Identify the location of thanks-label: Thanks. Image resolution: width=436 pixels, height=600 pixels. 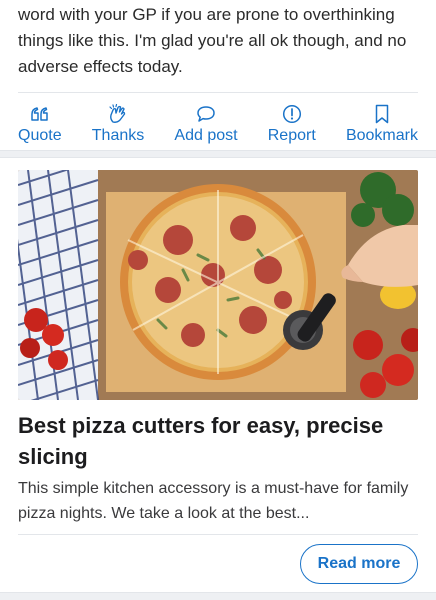
(118, 135).